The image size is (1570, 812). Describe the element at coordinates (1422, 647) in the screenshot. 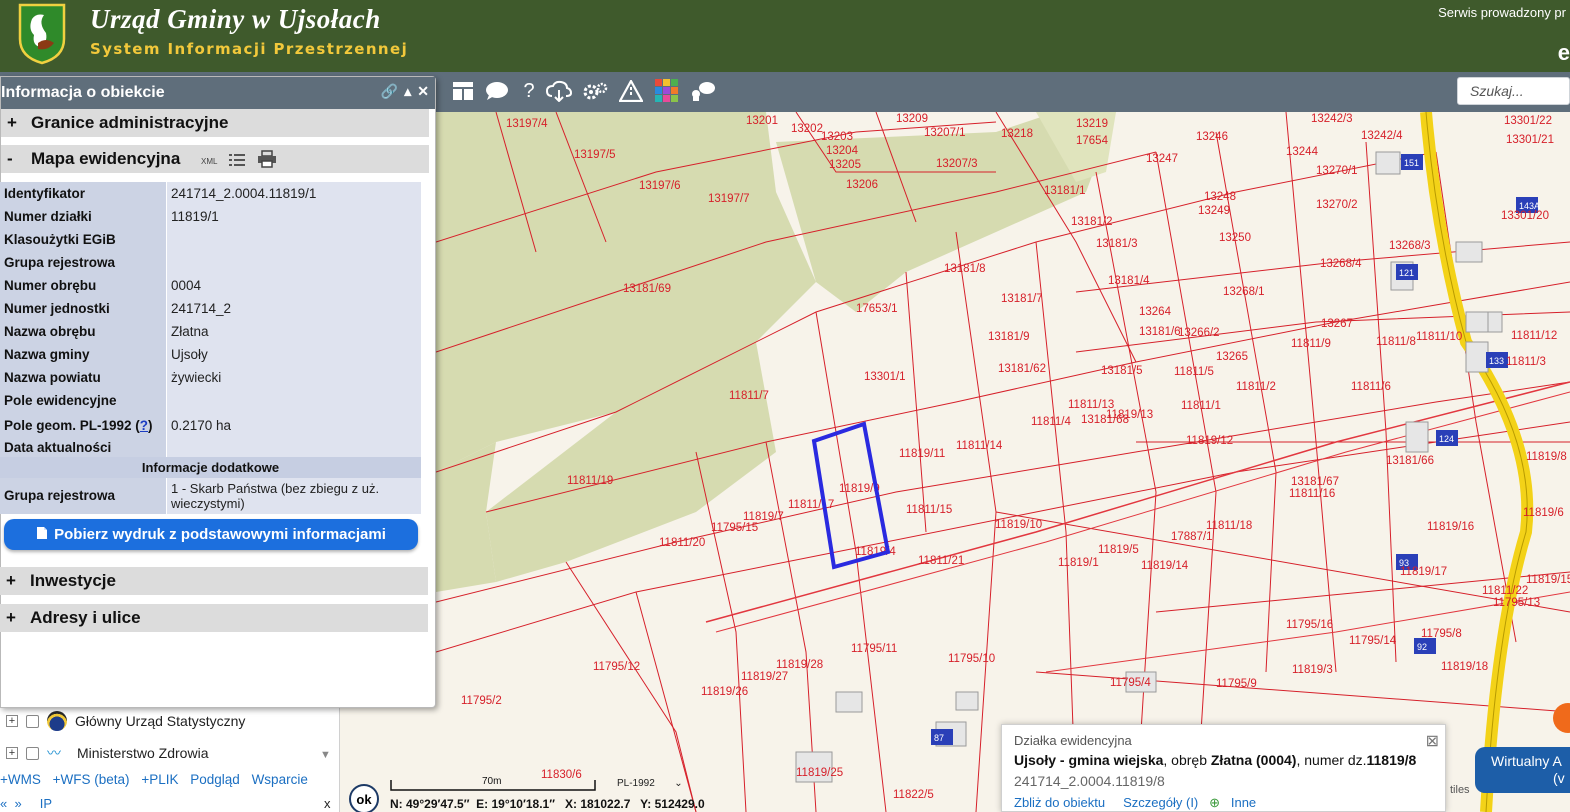

I see `building-number-label: 92` at that location.